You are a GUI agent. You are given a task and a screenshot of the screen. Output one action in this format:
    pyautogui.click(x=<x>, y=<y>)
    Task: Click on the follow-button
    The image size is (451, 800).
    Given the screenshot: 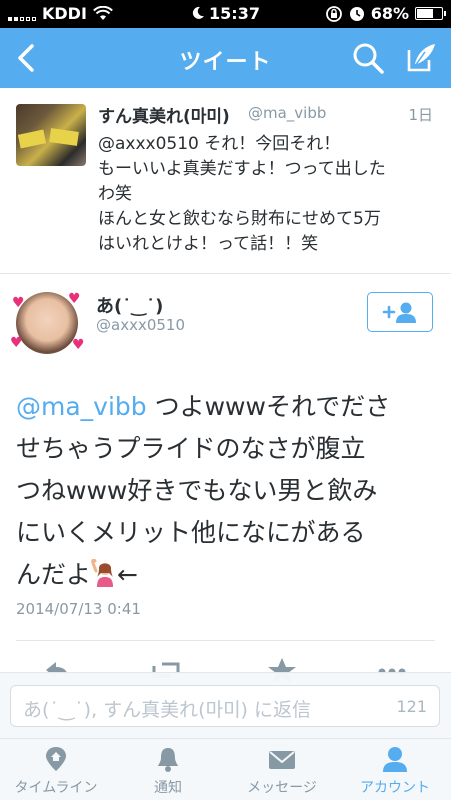 What is the action you would take?
    pyautogui.click(x=400, y=312)
    